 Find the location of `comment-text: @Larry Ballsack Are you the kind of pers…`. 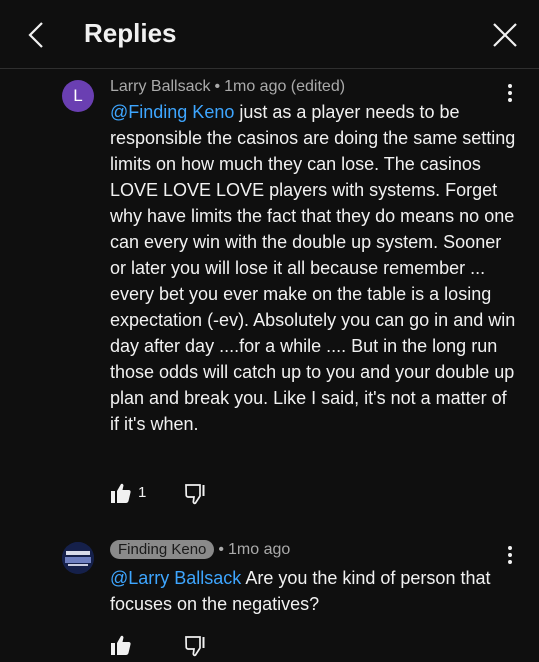

comment-text: @Larry Ballsack Are you the kind of pers… is located at coordinates (315, 591).